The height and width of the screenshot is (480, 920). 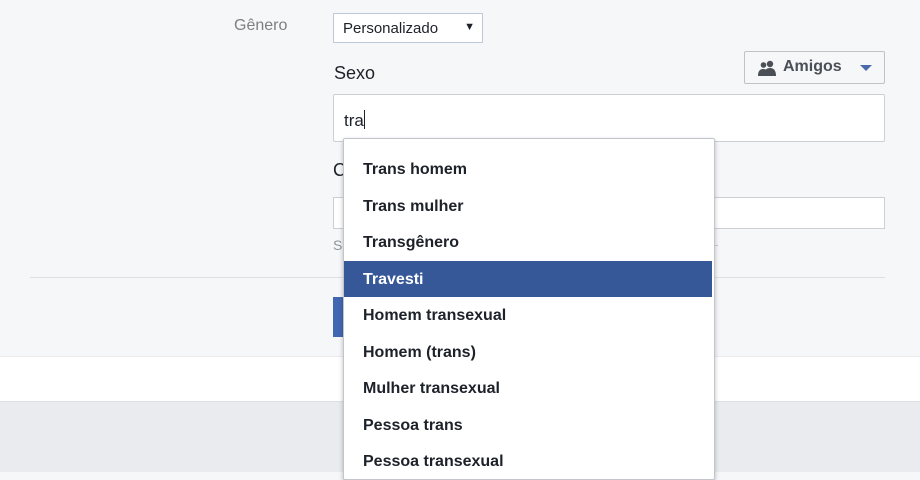 I want to click on audience-label: Amigos, so click(x=812, y=66).